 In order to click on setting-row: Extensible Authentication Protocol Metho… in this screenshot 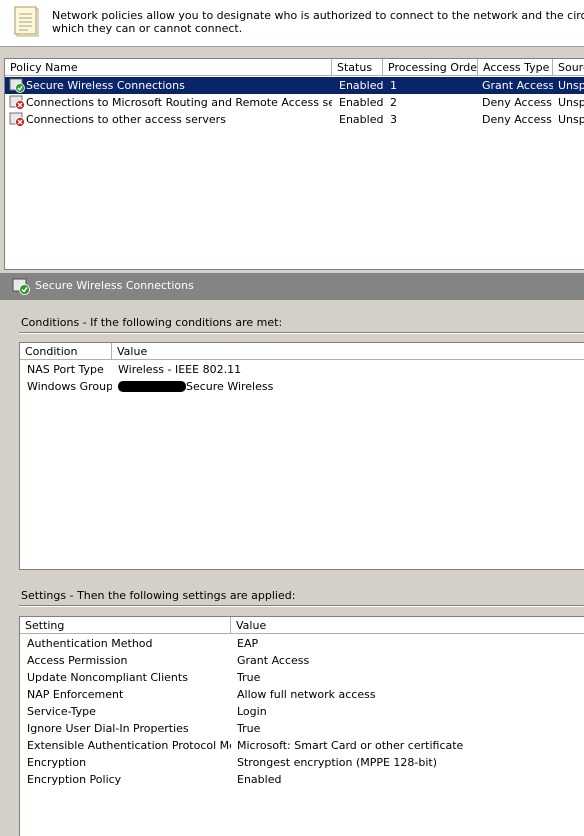, I will do `click(302, 745)`.